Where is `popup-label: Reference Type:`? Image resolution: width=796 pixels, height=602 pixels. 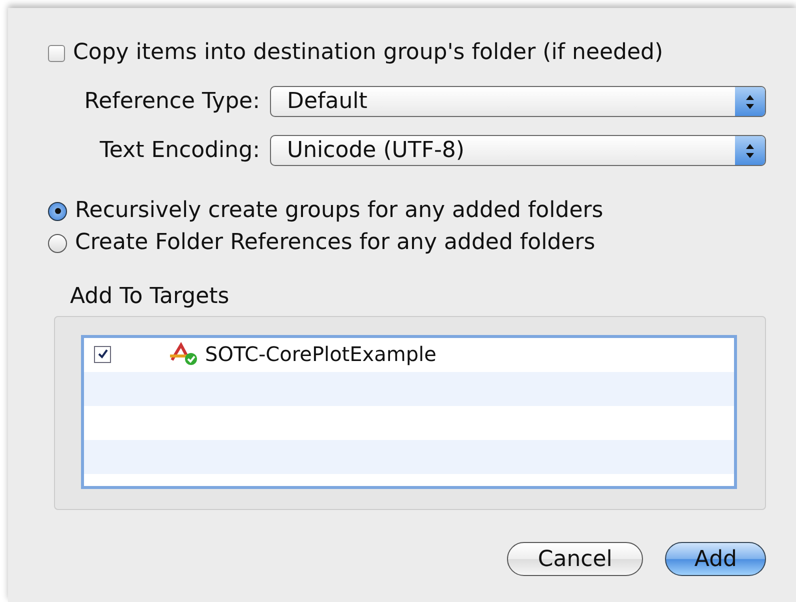
popup-label: Reference Type: is located at coordinates (172, 102).